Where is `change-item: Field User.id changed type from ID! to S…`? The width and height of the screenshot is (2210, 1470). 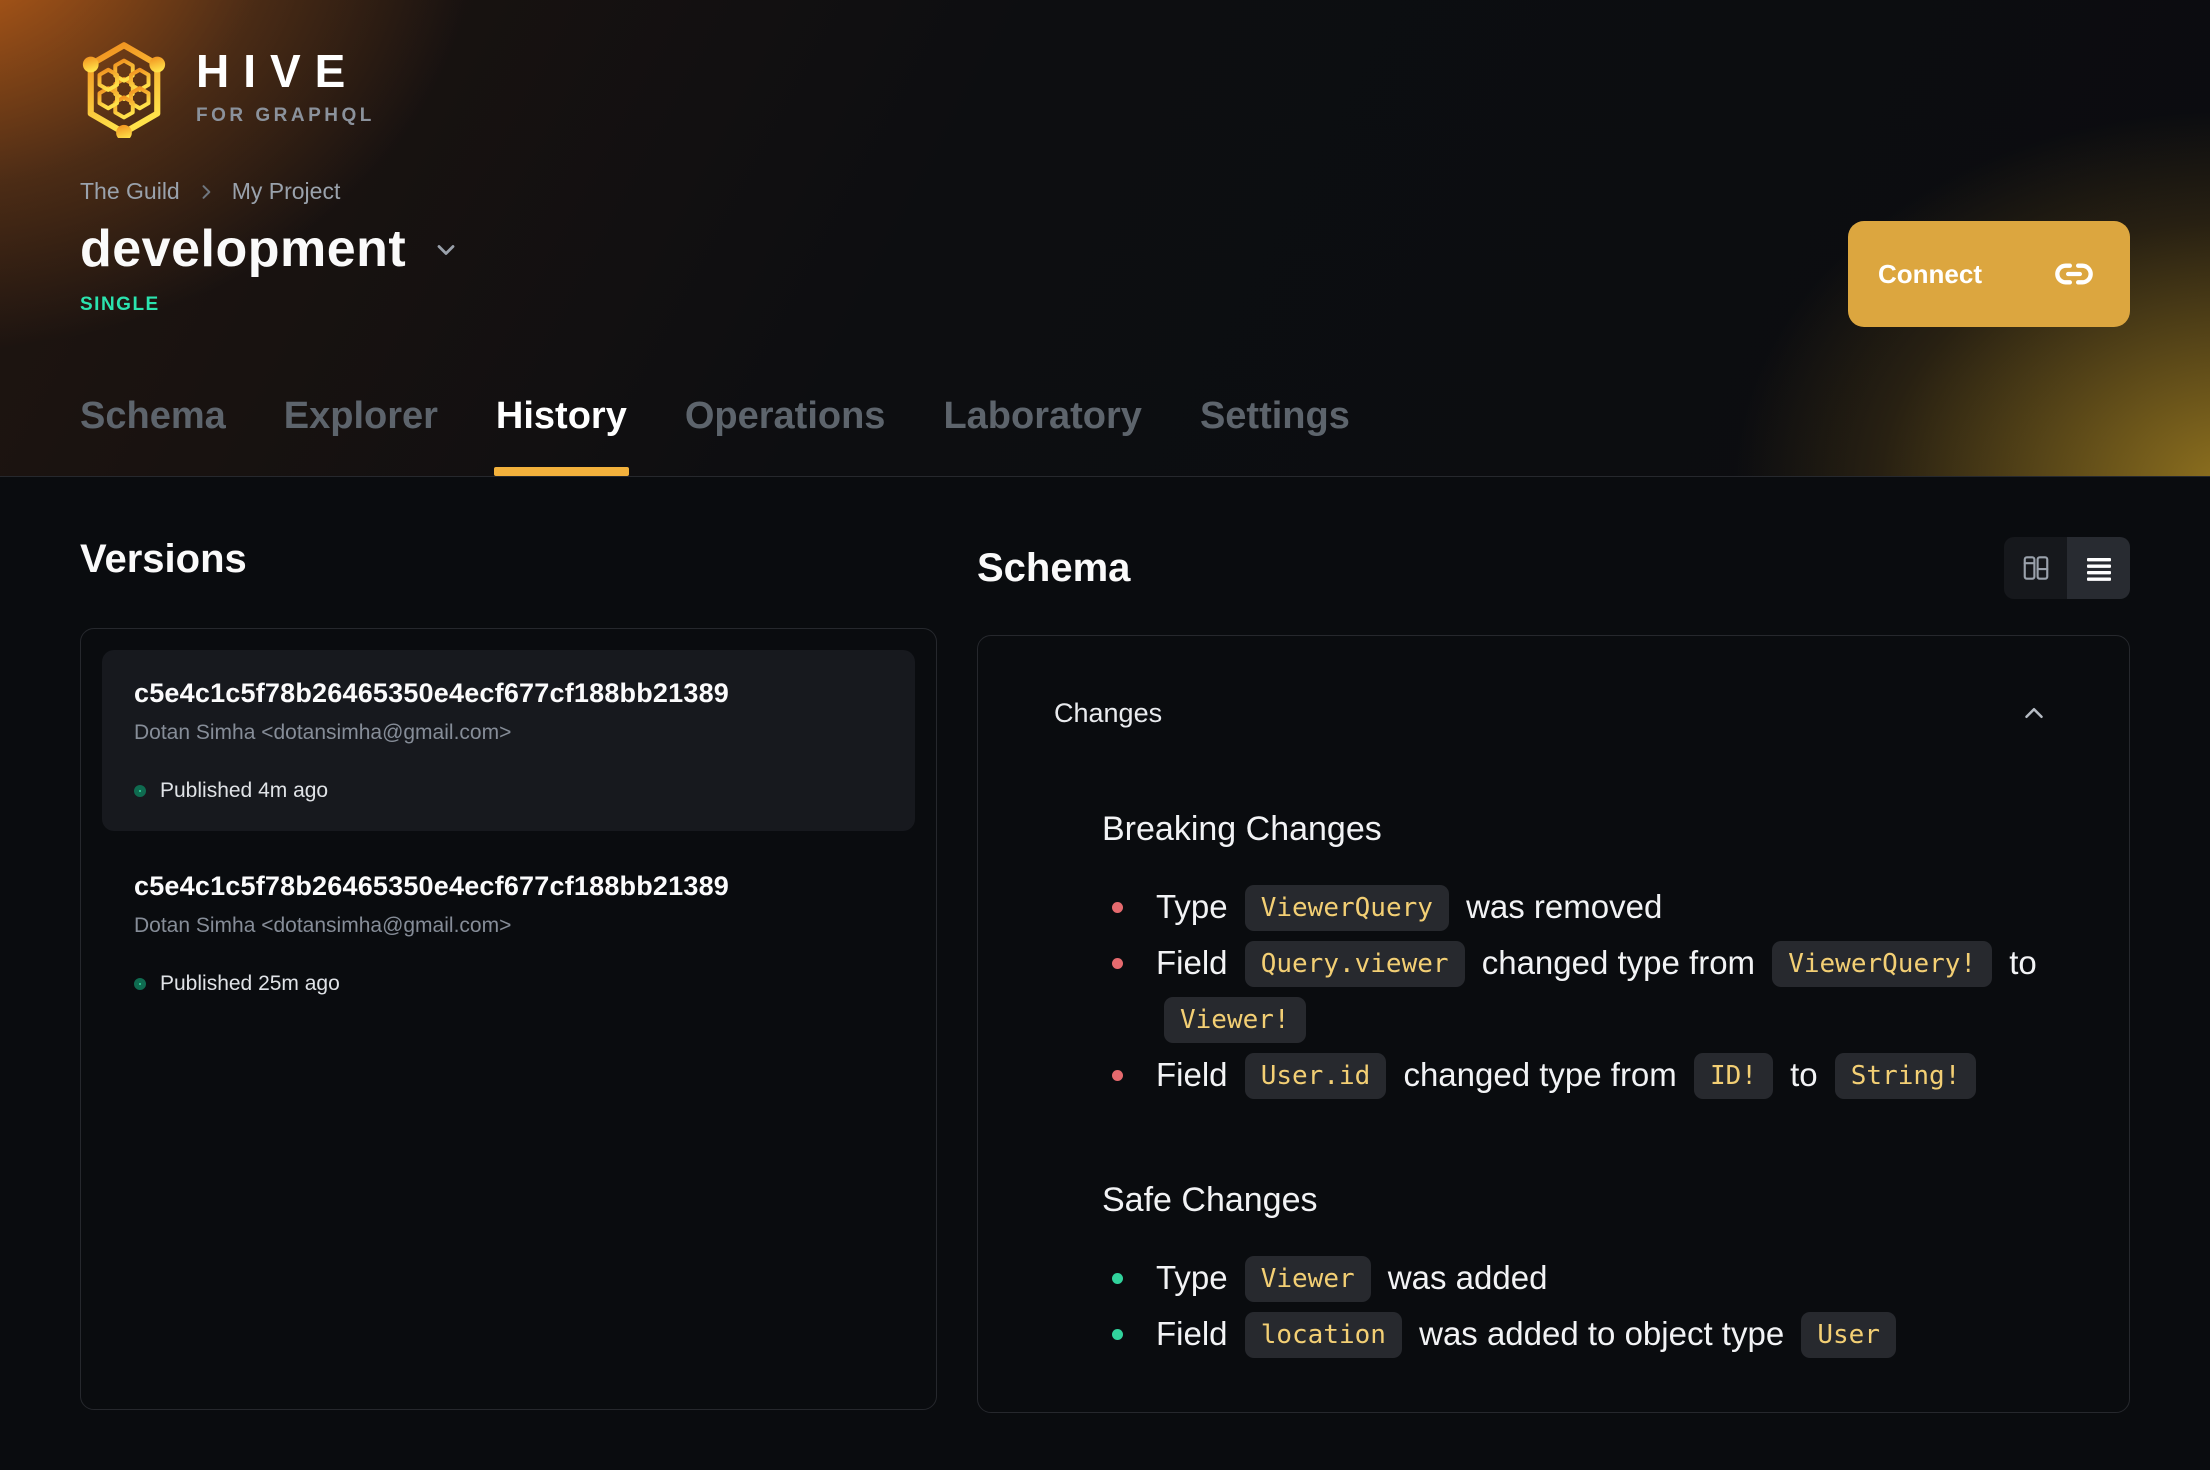
change-item: Field User.id changed type from ID! to S… is located at coordinates (1577, 1075).